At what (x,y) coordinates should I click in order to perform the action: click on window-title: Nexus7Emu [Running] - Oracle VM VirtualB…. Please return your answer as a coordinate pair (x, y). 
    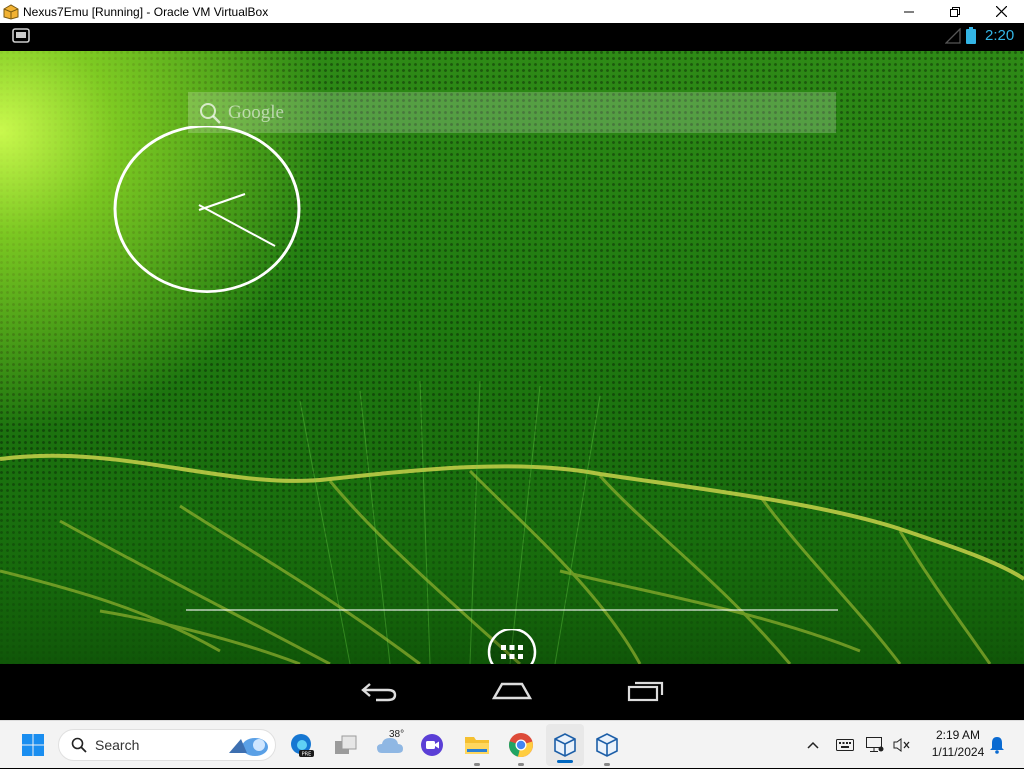
    Looking at the image, I should click on (146, 11).